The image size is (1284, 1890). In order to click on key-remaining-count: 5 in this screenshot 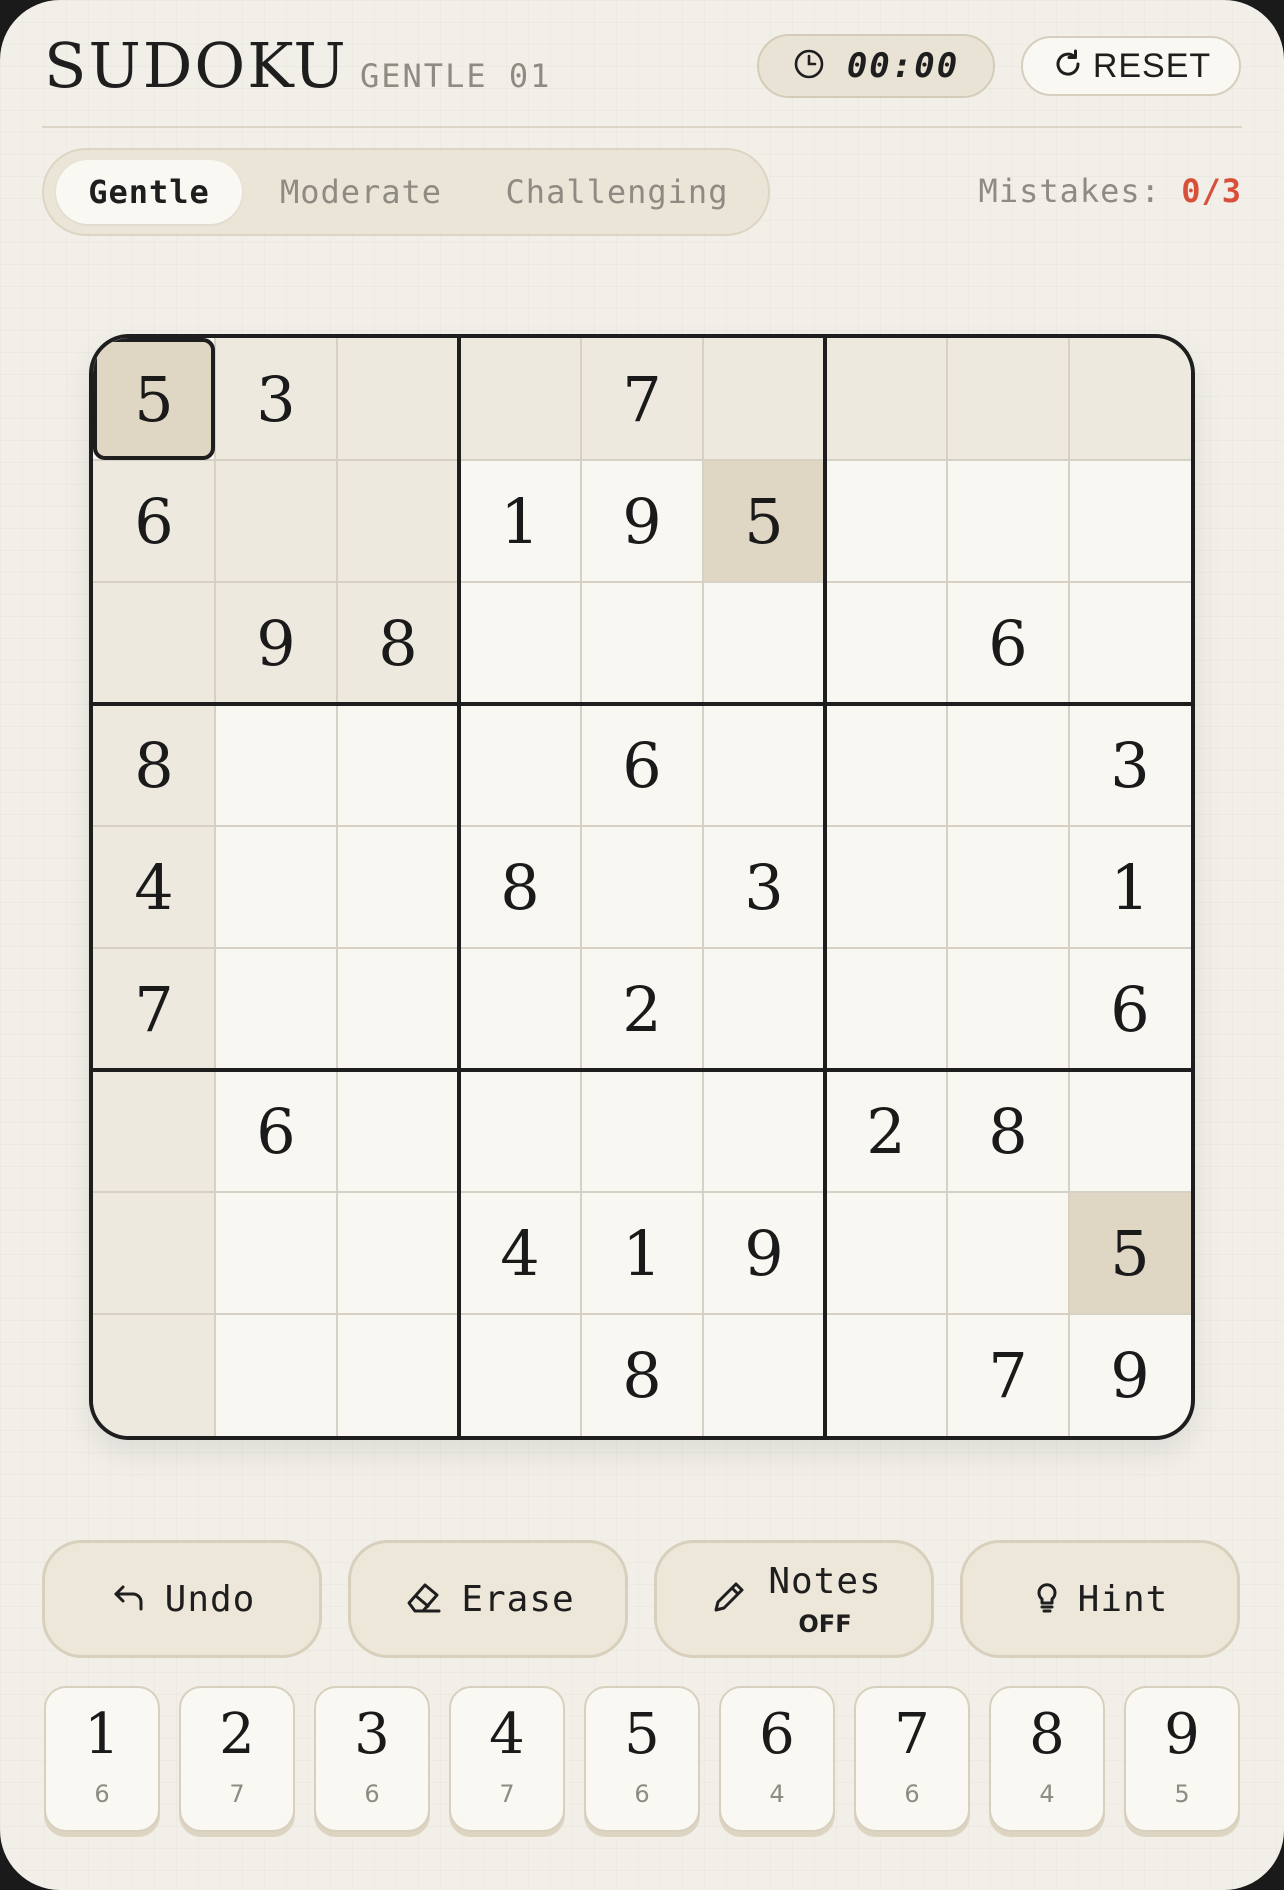, I will do `click(1182, 1794)`.